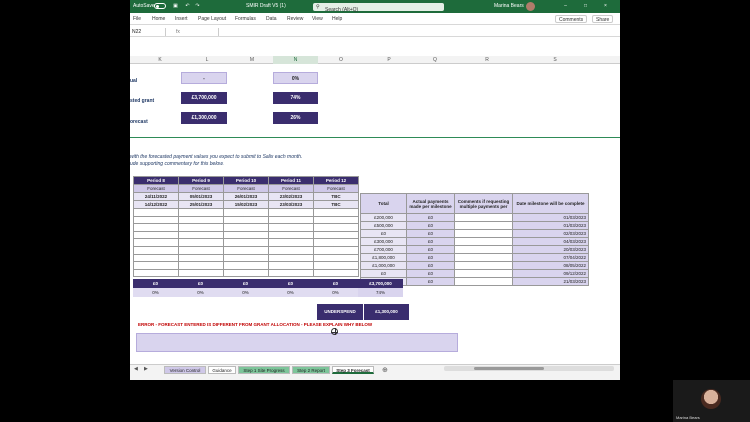 The width and height of the screenshot is (750, 422). I want to click on summary-value-n: 74%, so click(295, 98).